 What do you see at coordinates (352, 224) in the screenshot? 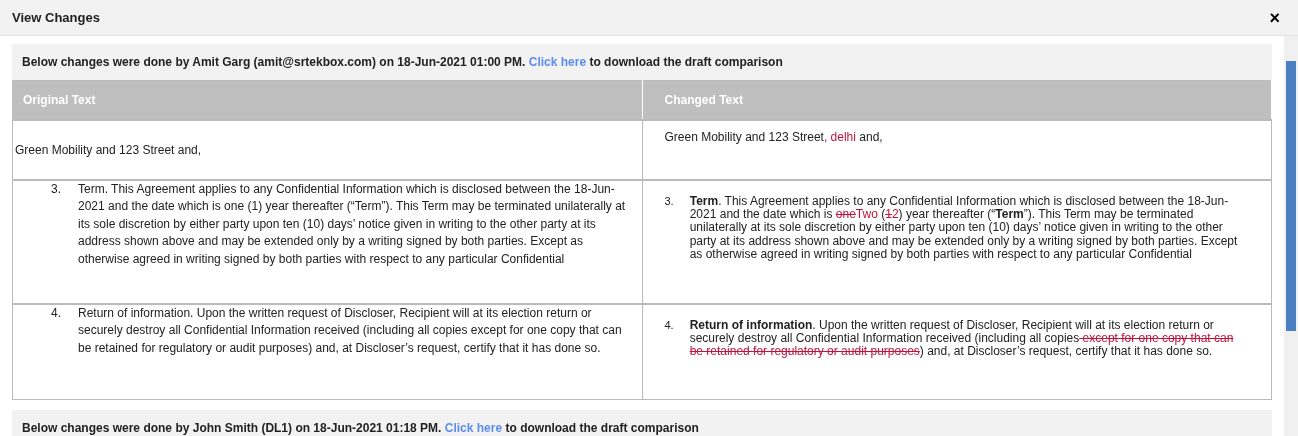
I see `original-text: Term. This Agreement applies to any Confidential Information which is disclosed between the 18-Jun-2021 and the date which is one (1) year thereafter (“Term”). This Term may be terminated unilaterally at its sole discretion by either party upon ten (10) days’ notice given in writing to the other party at its address shown above and may be extended only by a writing signed by both parties. Except as otherwise agreed in writing signed by both parties with respect to any particular Confidential` at bounding box center [352, 224].